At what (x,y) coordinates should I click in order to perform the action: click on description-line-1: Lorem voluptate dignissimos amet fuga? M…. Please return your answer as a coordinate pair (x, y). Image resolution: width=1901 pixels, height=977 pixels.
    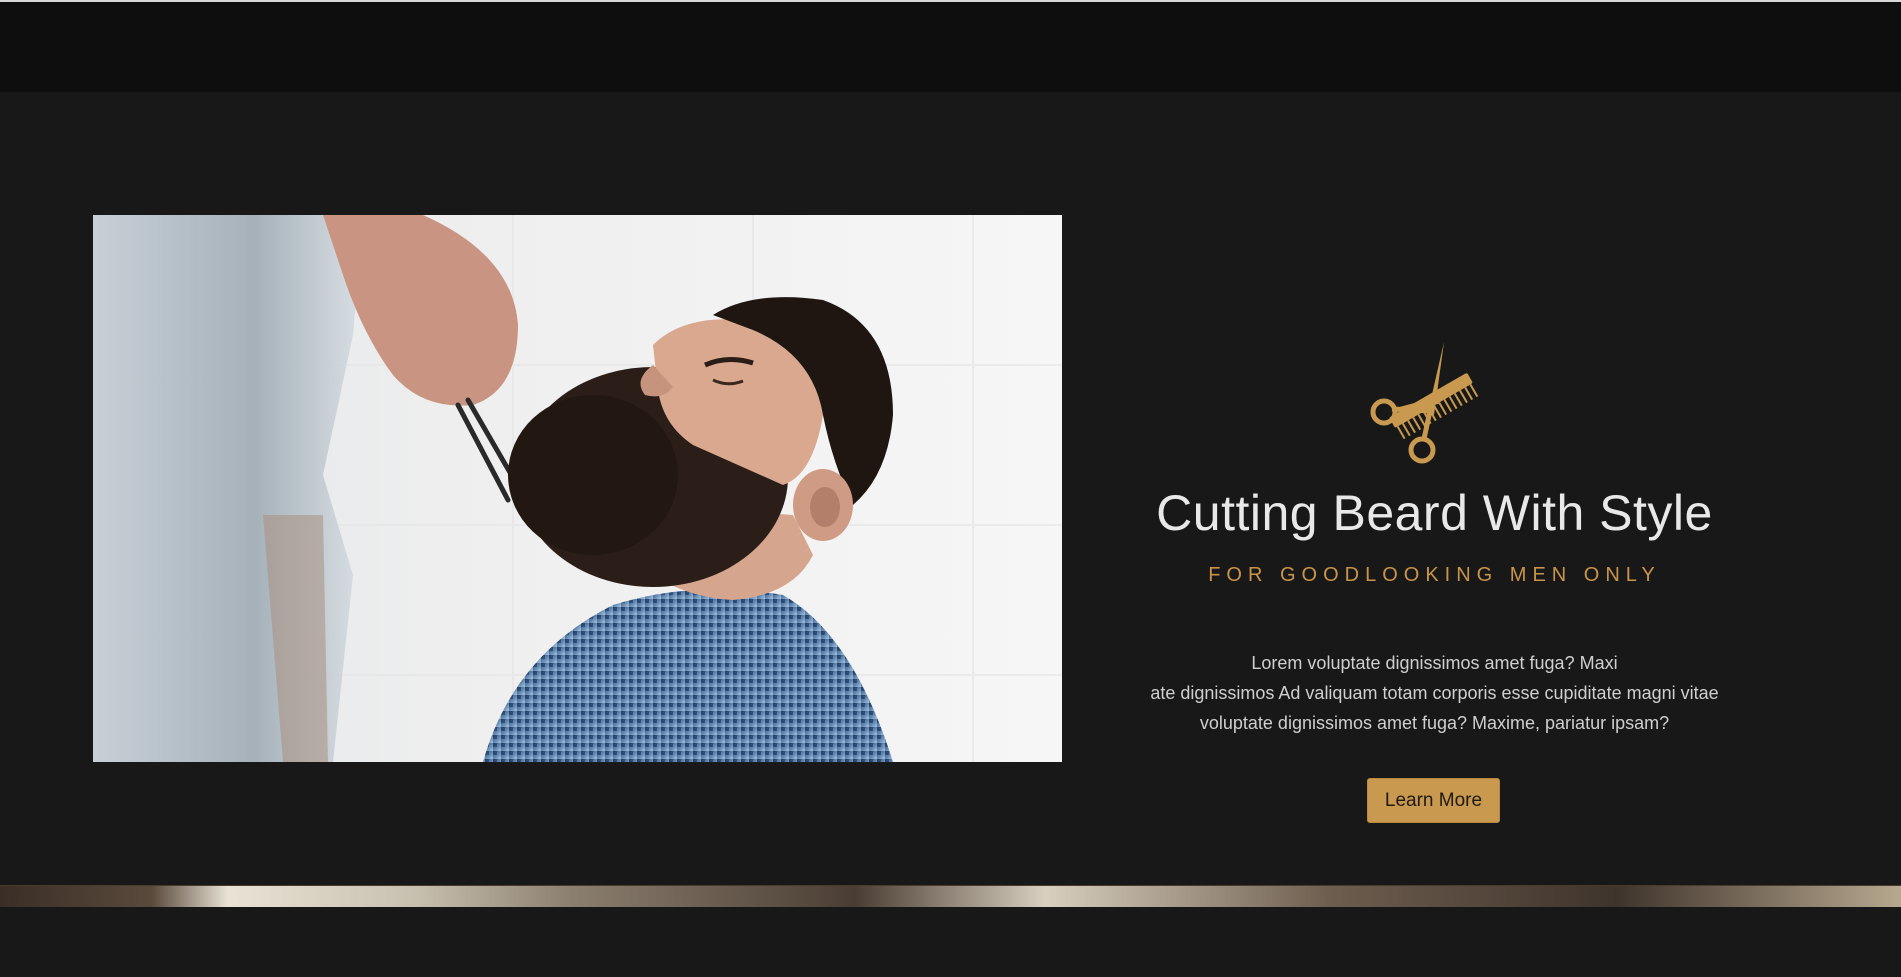
    Looking at the image, I should click on (1434, 663).